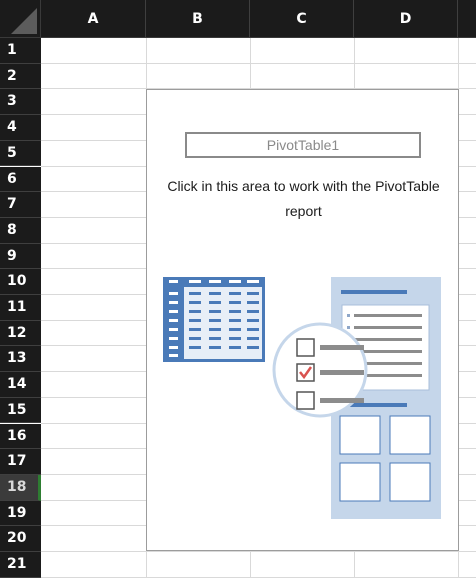 The width and height of the screenshot is (476, 578). What do you see at coordinates (20, 565) in the screenshot?
I see `row-header-21: 21` at bounding box center [20, 565].